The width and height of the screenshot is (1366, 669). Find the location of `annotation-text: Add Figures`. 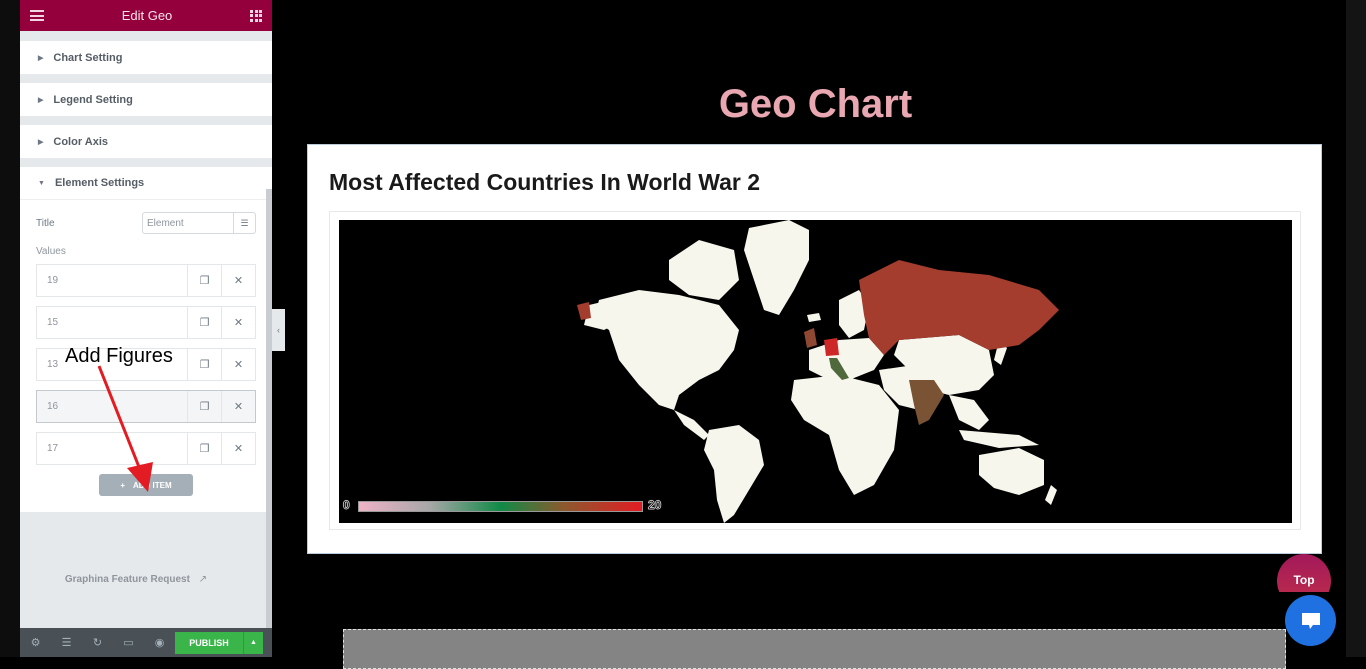

annotation-text: Add Figures is located at coordinates (119, 356).